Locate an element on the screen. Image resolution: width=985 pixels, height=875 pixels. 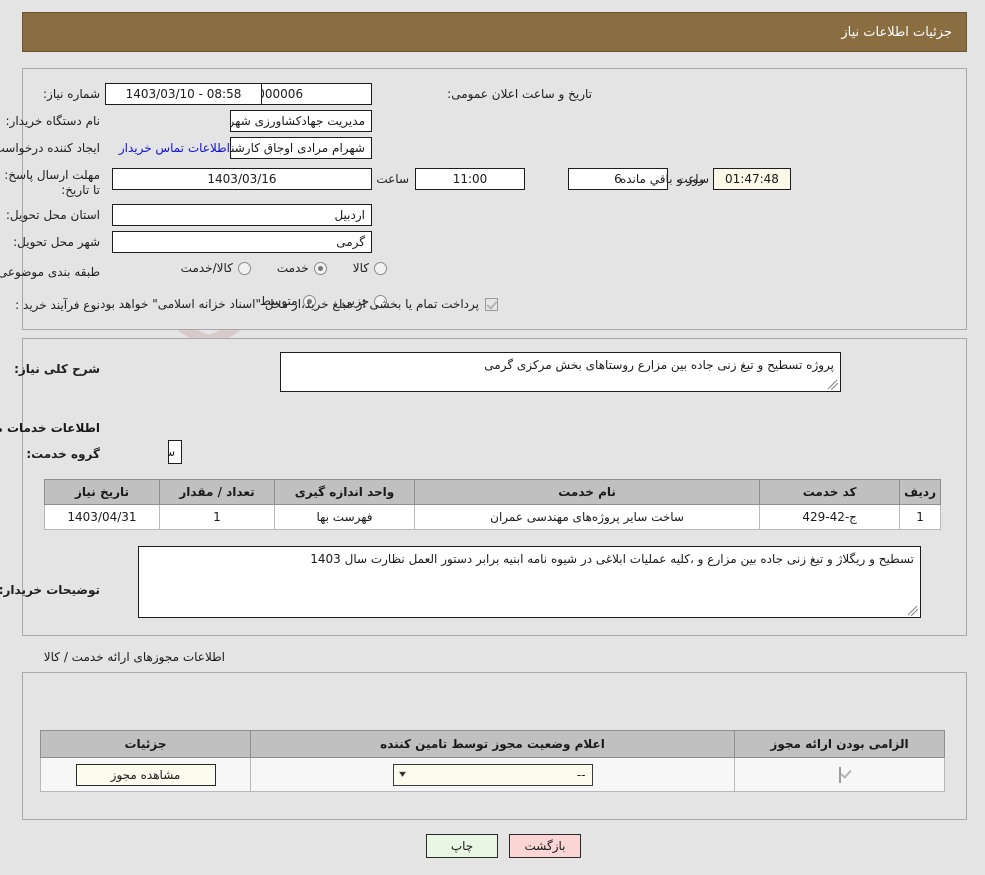
col-unit: واحد اندازه گیری is located at coordinates (344, 492).